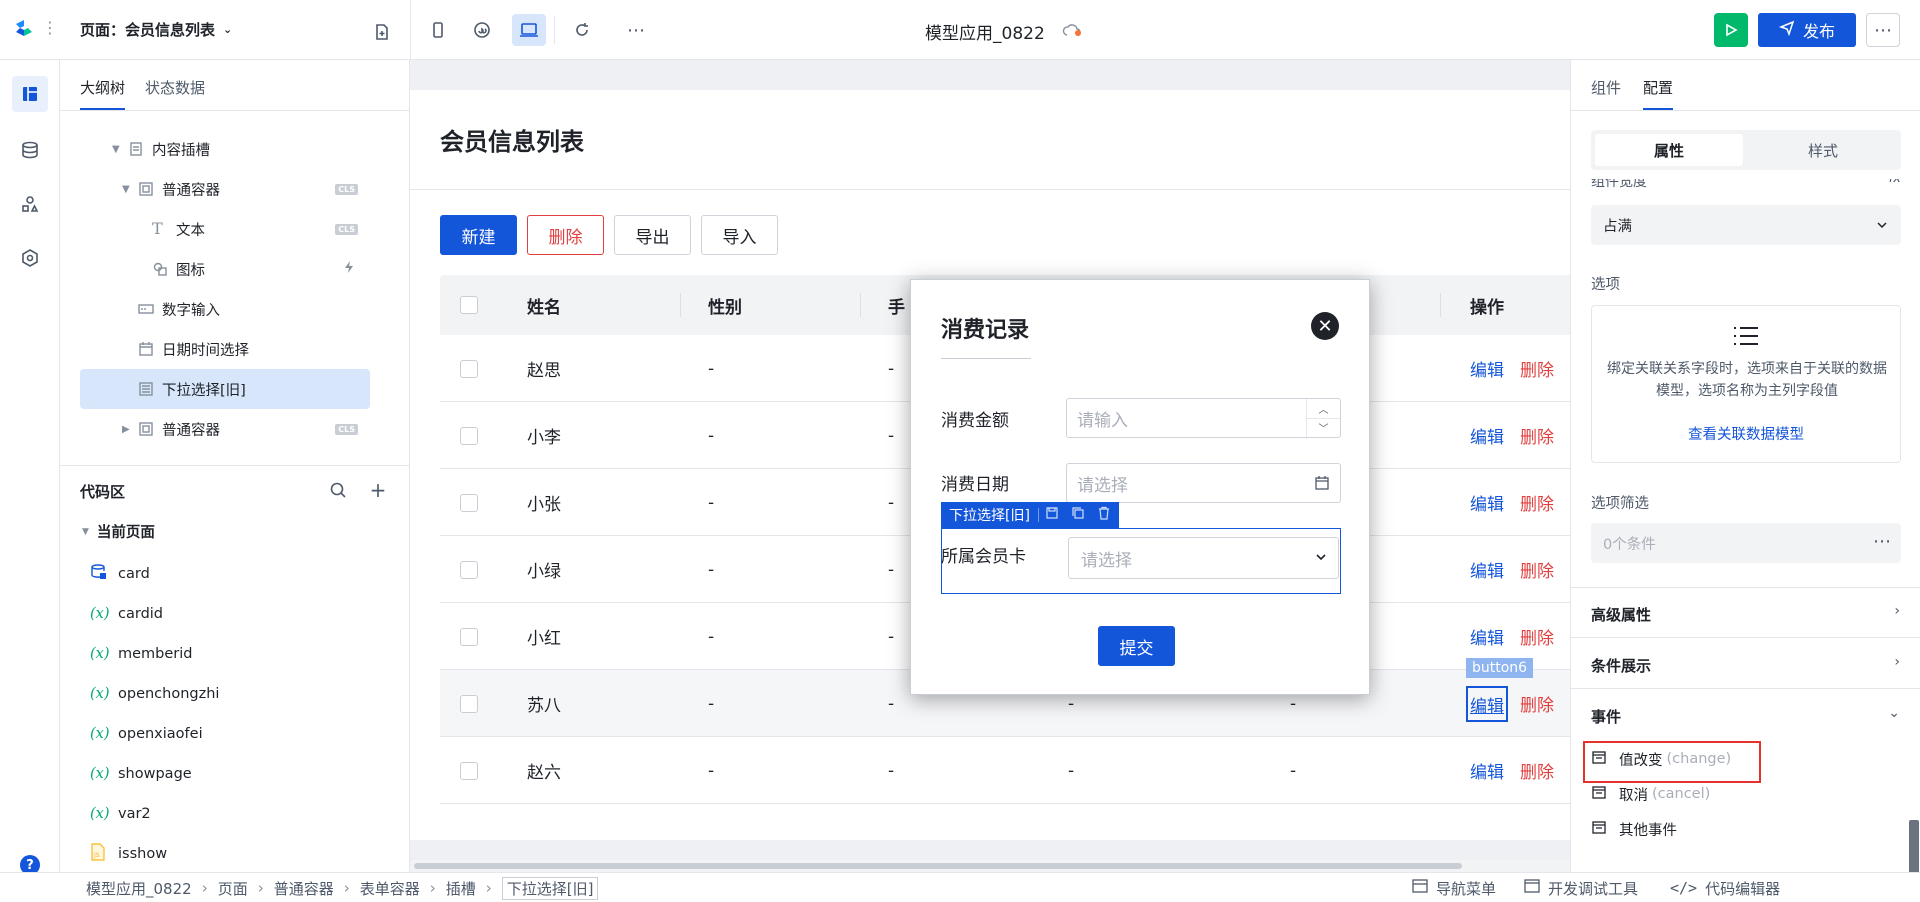 The image size is (1920, 902). What do you see at coordinates (175, 92) in the screenshot?
I see `tab-state-data: 状态数据` at bounding box center [175, 92].